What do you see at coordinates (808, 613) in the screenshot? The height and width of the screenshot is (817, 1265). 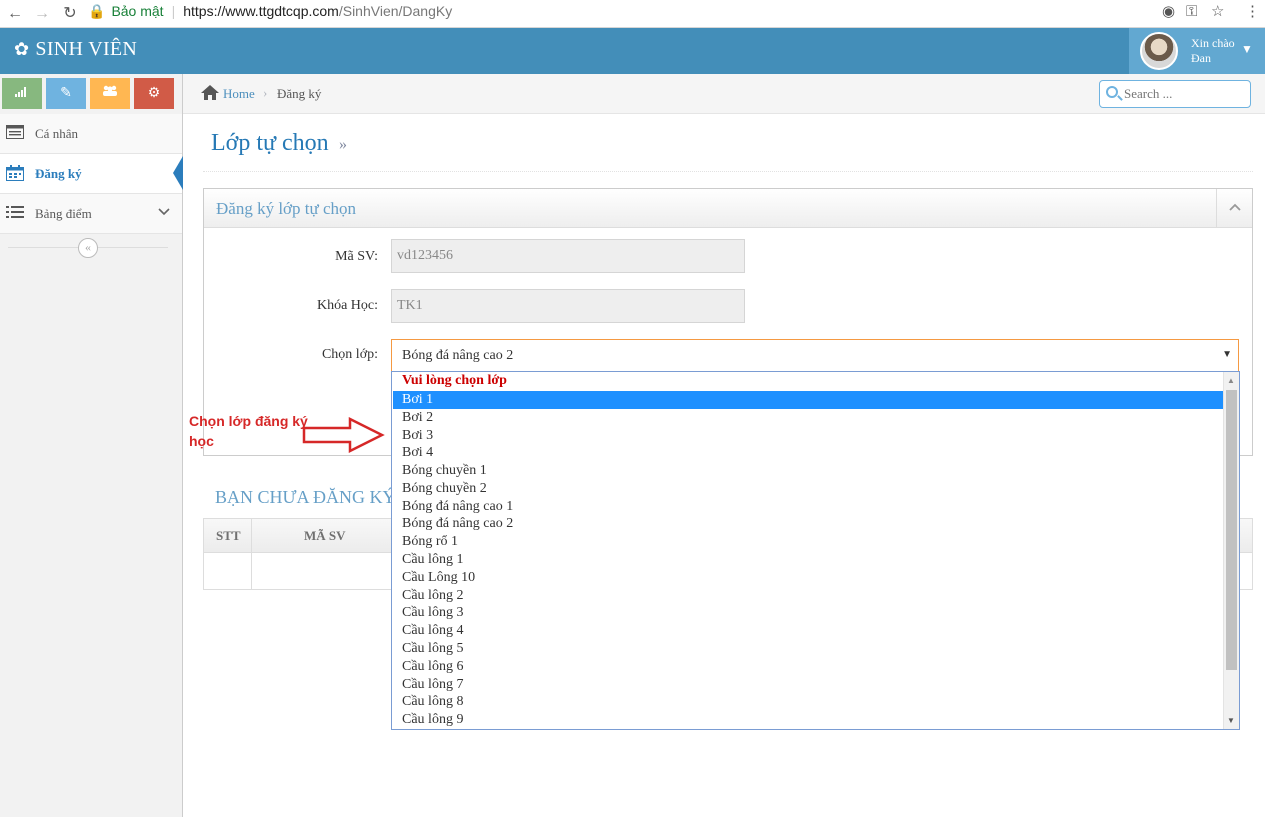 I see `dropdown-option: Cầu lông 3` at bounding box center [808, 613].